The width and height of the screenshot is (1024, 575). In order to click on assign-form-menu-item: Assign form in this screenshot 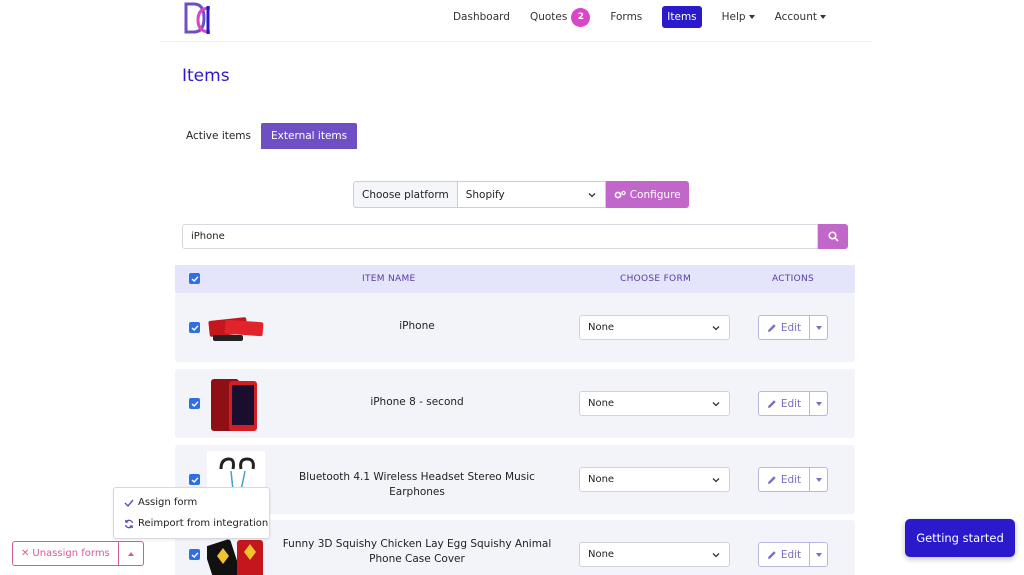, I will do `click(160, 502)`.